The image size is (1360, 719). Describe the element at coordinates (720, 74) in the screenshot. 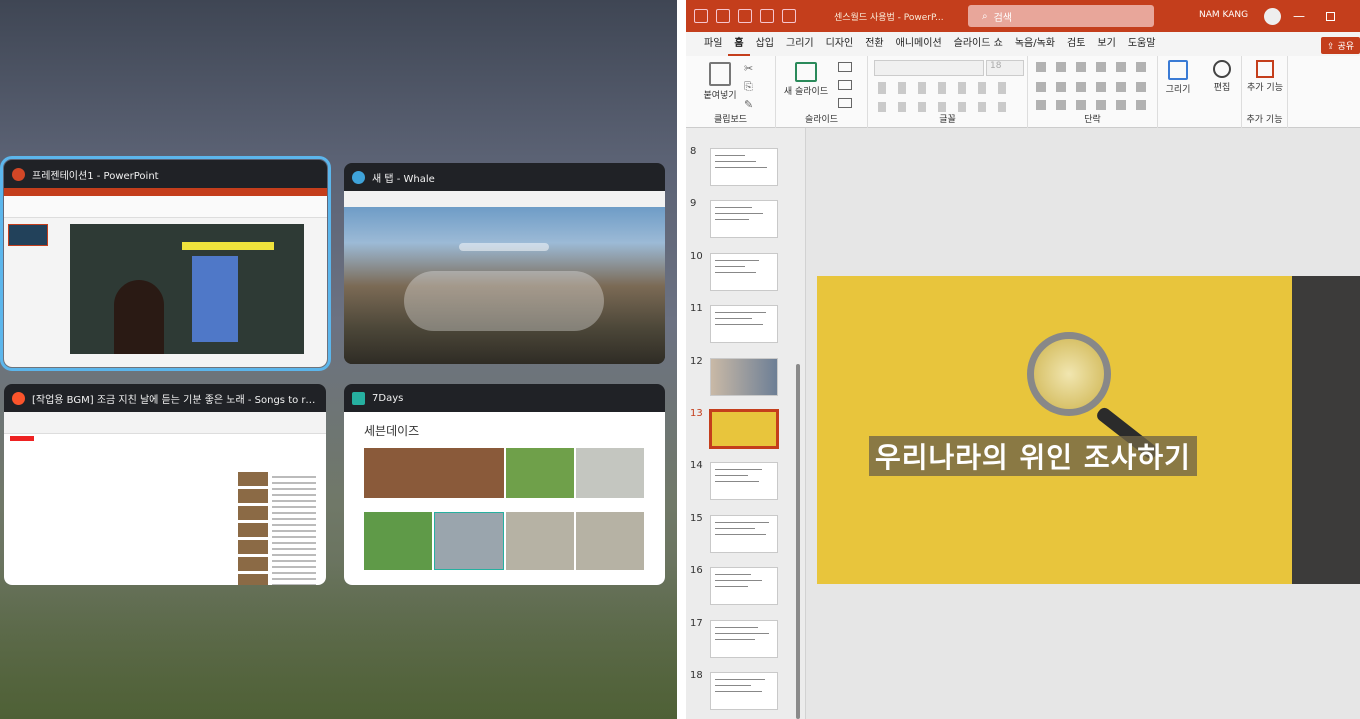

I see `paste-icon` at that location.